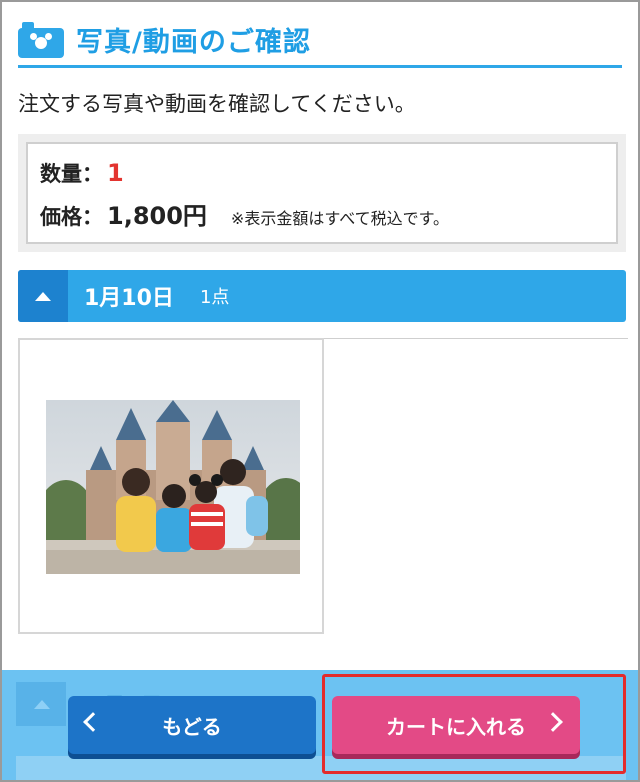  I want to click on back-button: もどる, so click(192, 725).